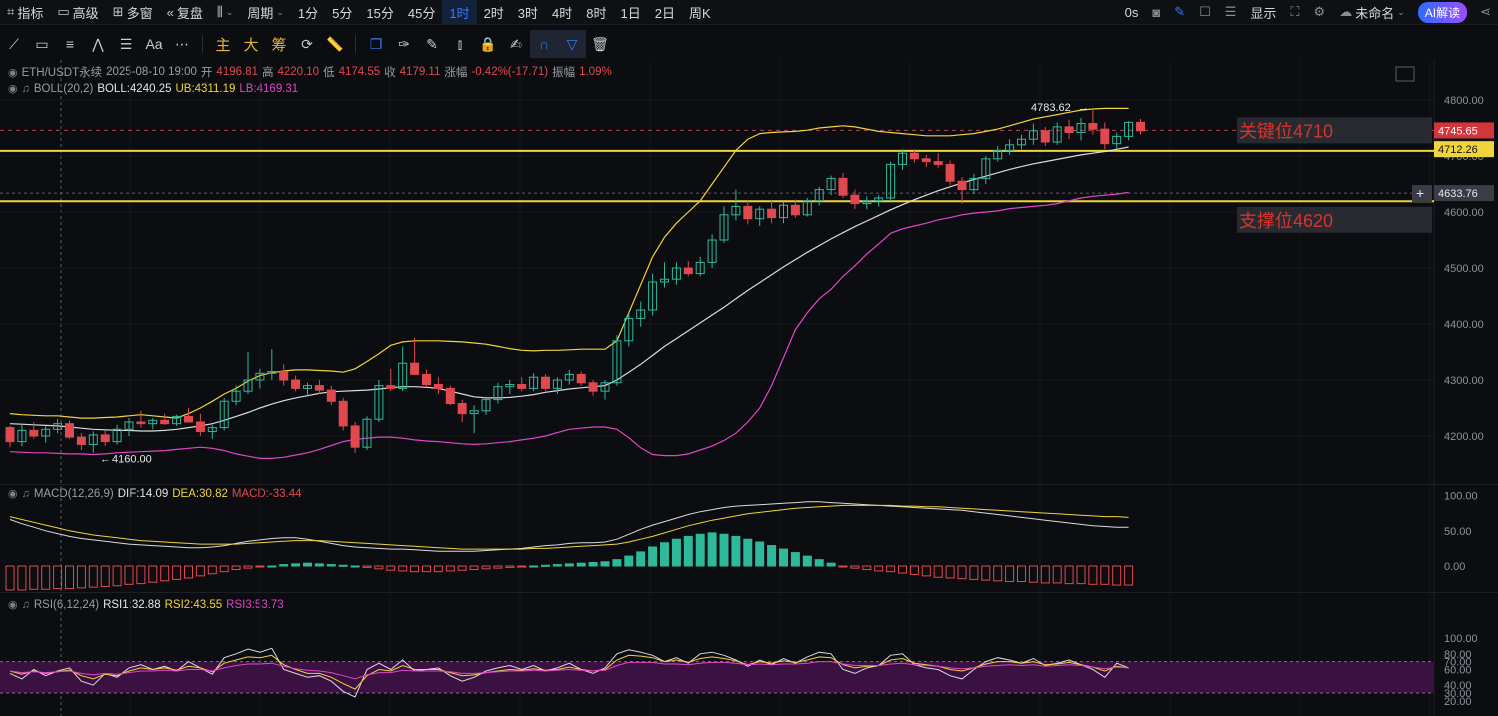 Image resolution: width=1498 pixels, height=716 pixels. Describe the element at coordinates (1294, 12) in the screenshot. I see `fullscreen-icon: ⛶` at that location.